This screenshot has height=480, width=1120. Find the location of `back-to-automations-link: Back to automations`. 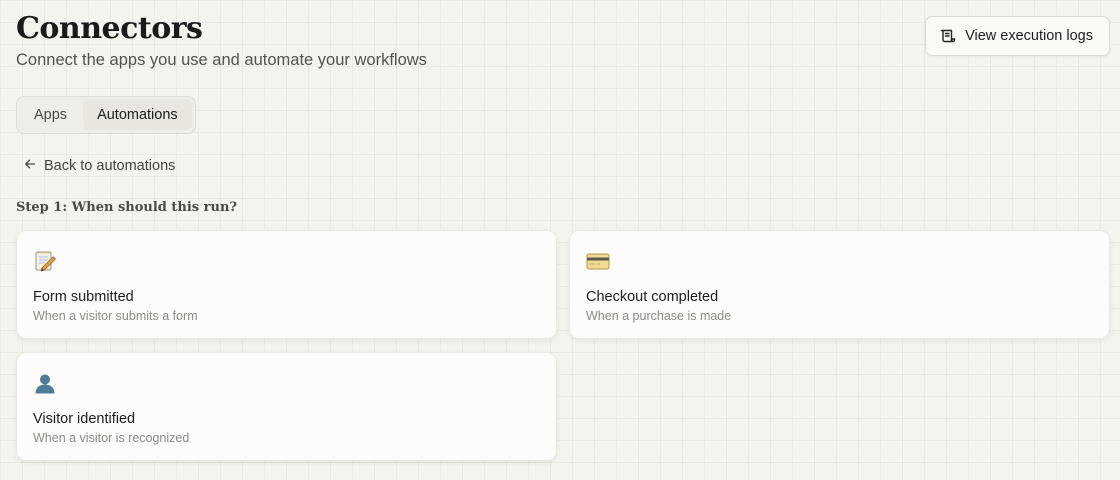

back-to-automations-link: Back to automations is located at coordinates (99, 166).